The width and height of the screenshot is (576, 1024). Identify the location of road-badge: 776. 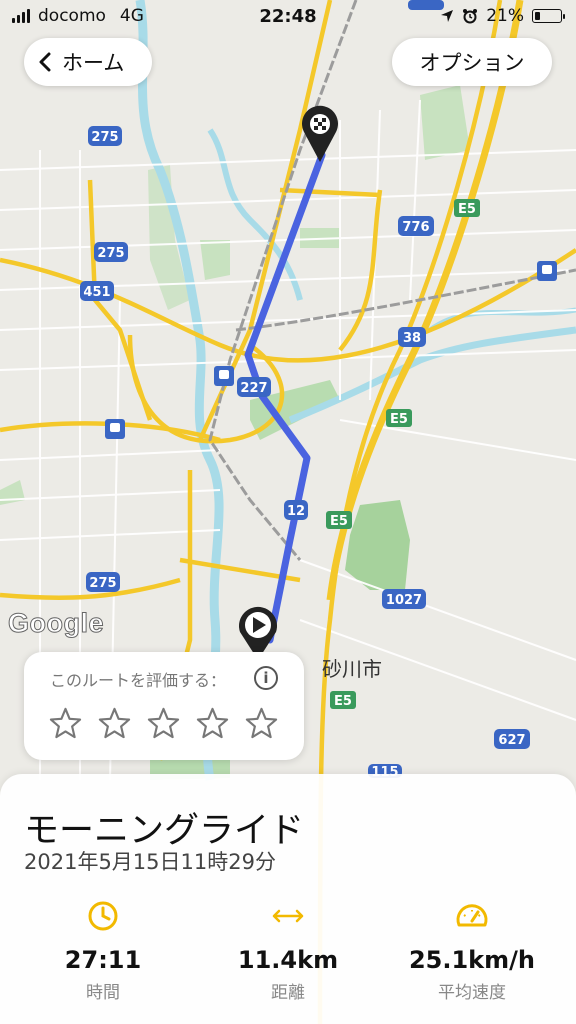
(416, 226).